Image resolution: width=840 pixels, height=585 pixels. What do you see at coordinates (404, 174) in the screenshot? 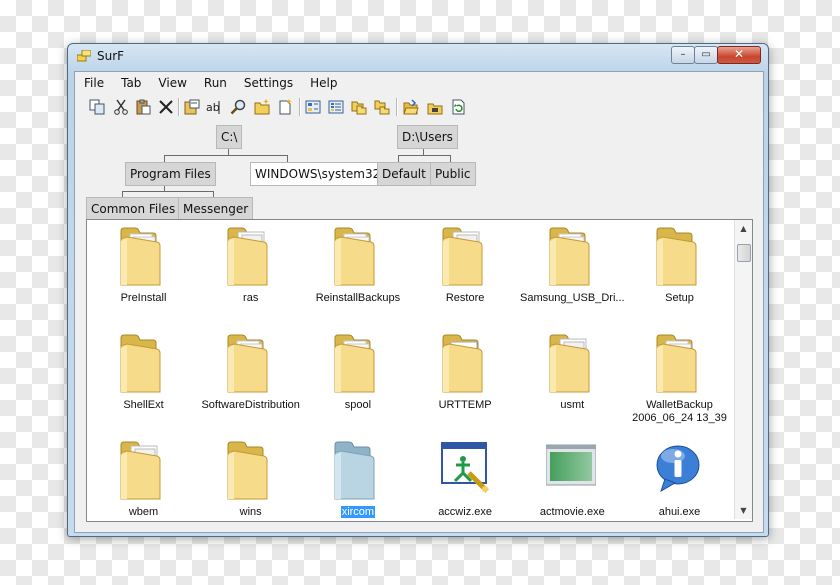
I see `dir-default: Default` at bounding box center [404, 174].